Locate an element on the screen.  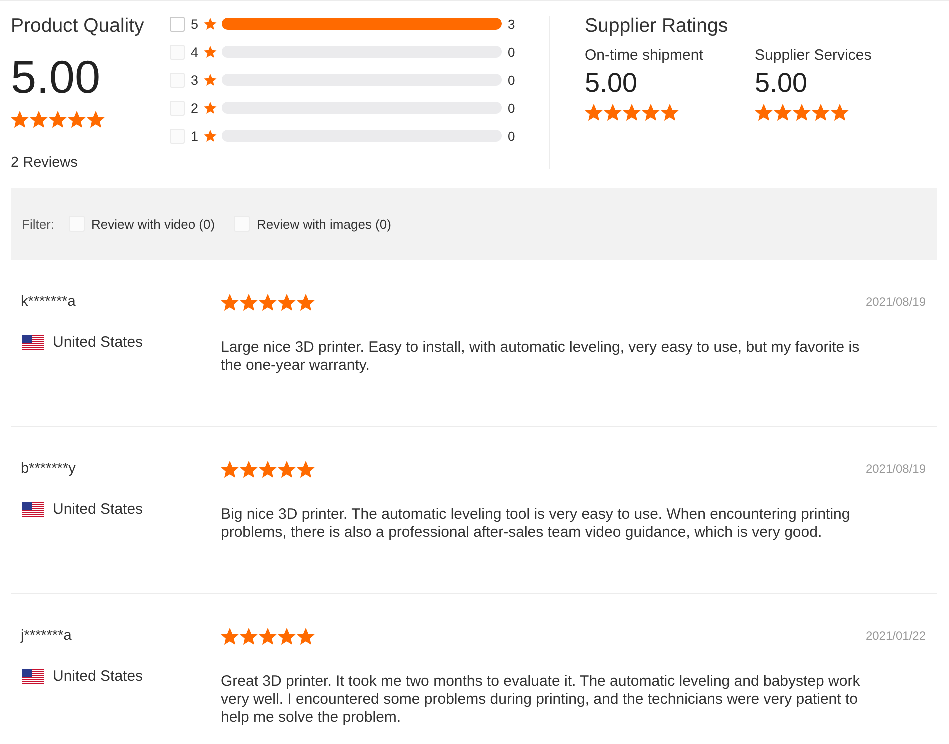
metric-label: On-time shipment is located at coordinates (644, 56).